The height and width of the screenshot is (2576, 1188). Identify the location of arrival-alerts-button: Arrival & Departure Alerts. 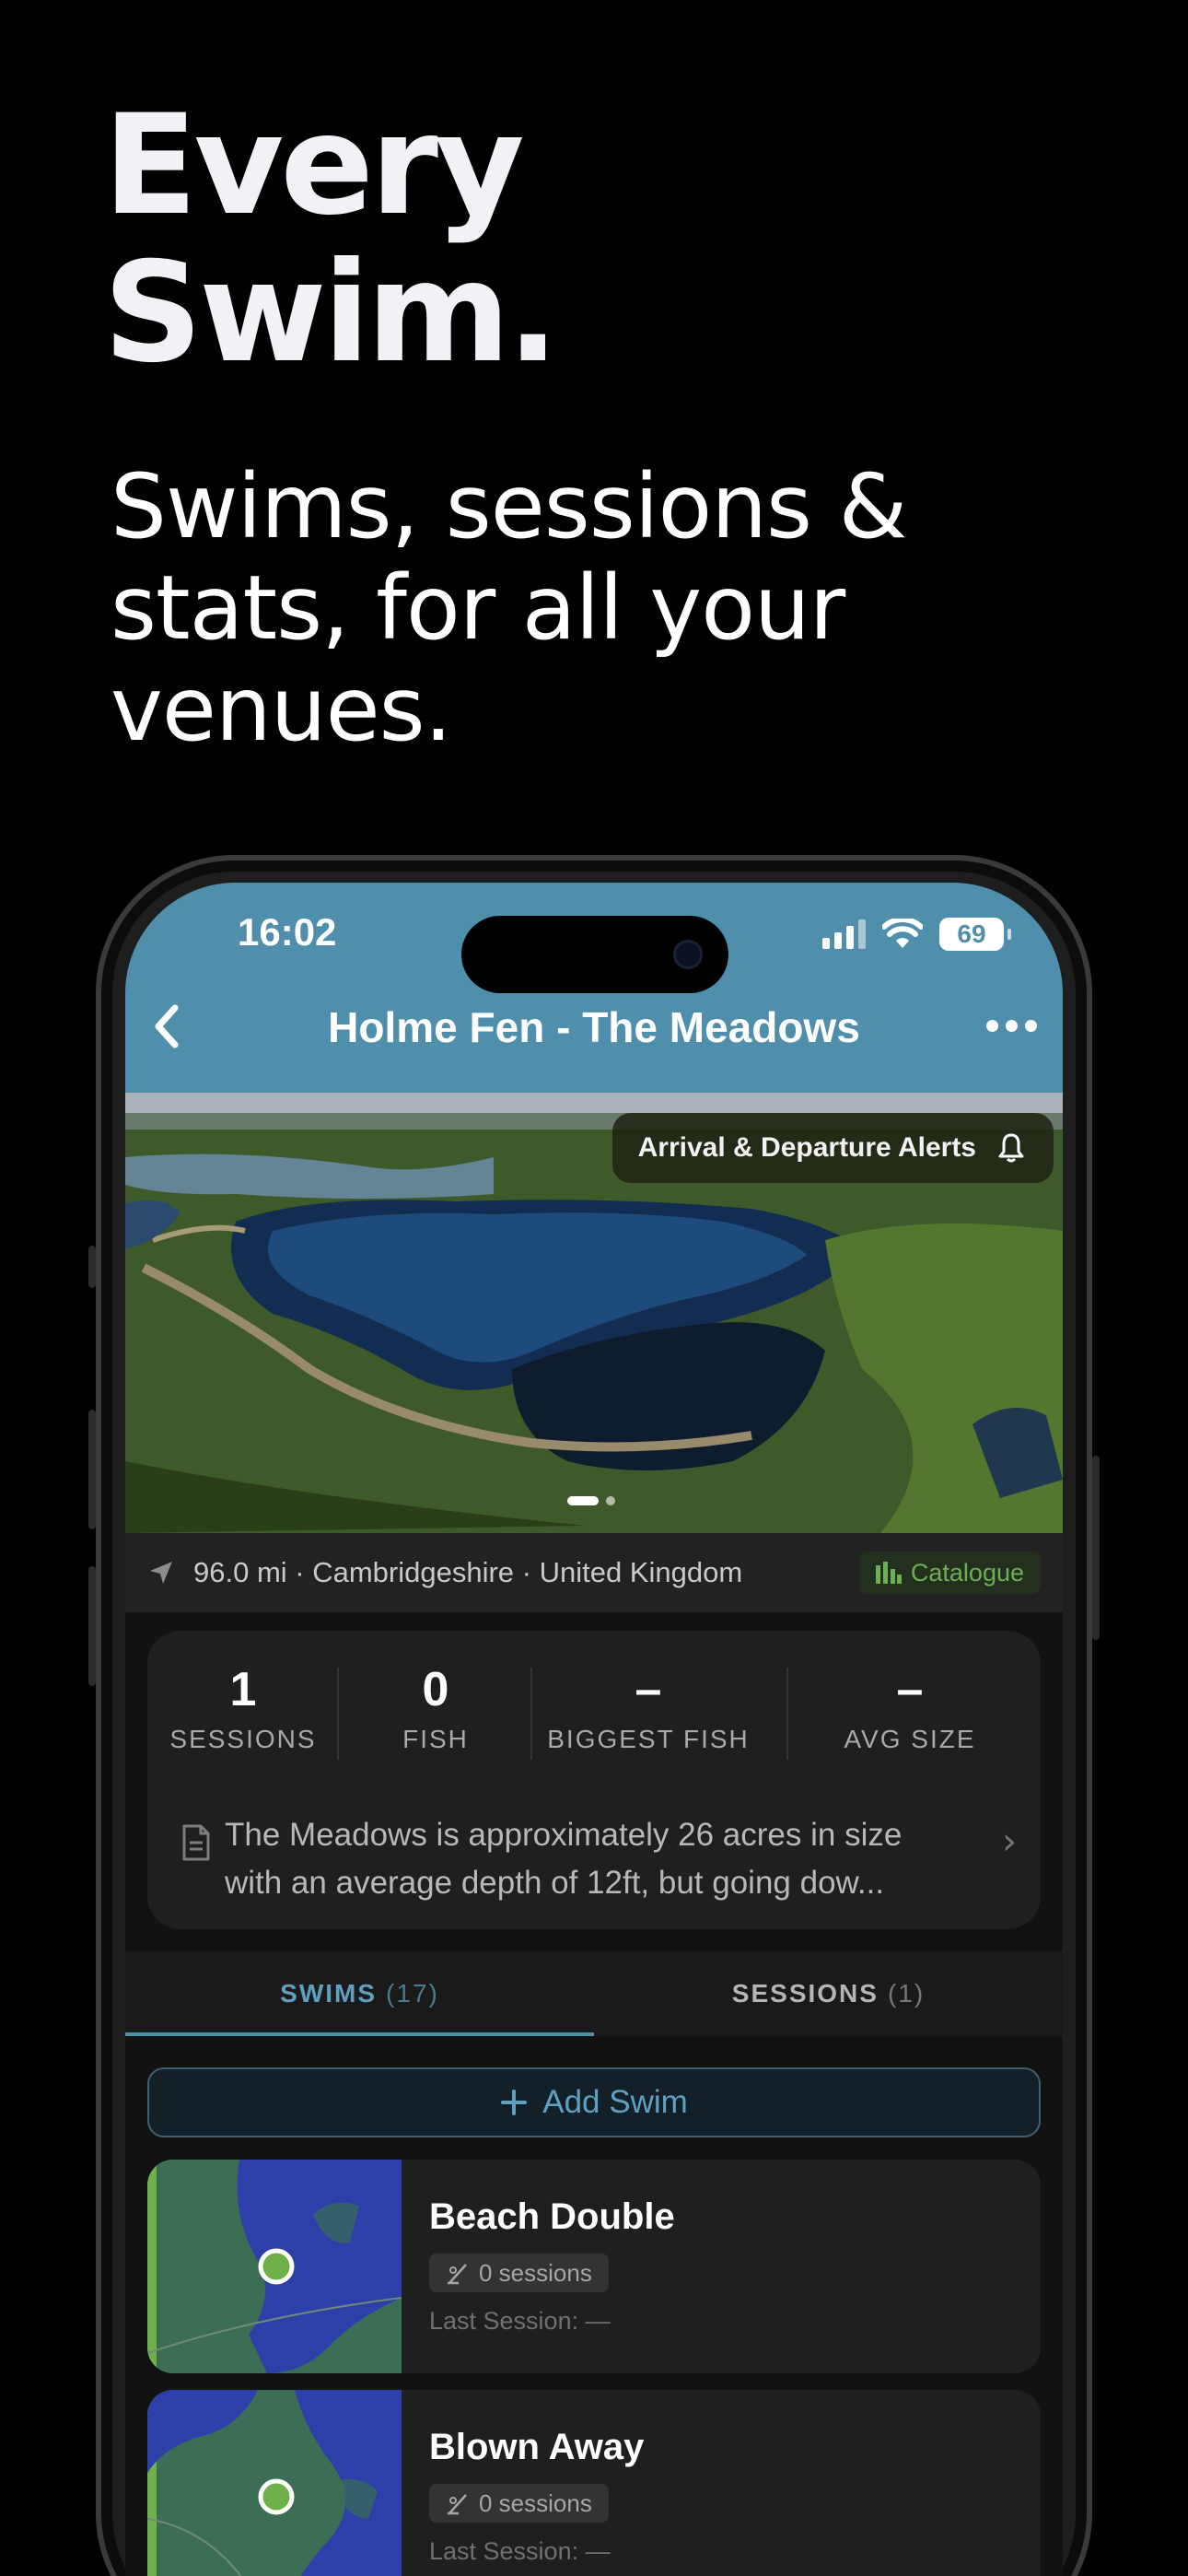
(832, 1148).